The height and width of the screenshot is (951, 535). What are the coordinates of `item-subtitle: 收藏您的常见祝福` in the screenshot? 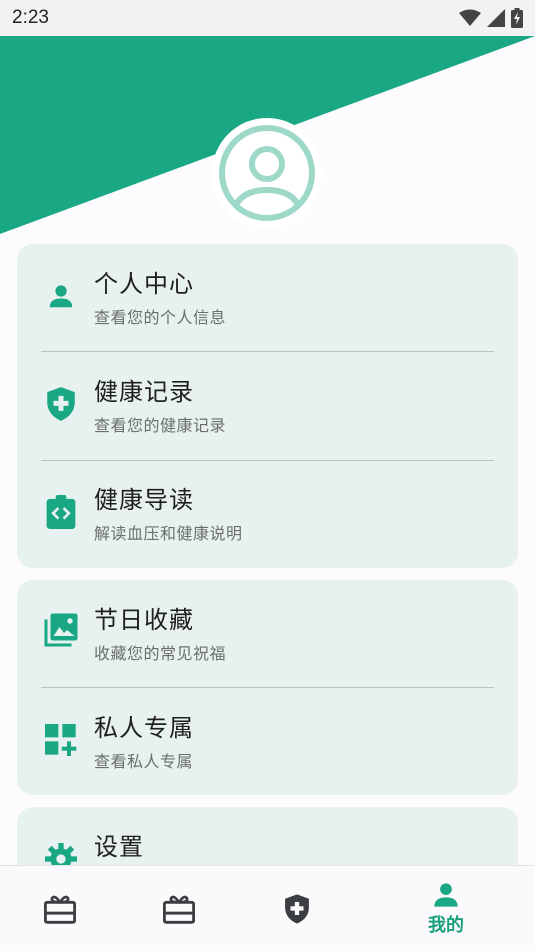 It's located at (160, 653).